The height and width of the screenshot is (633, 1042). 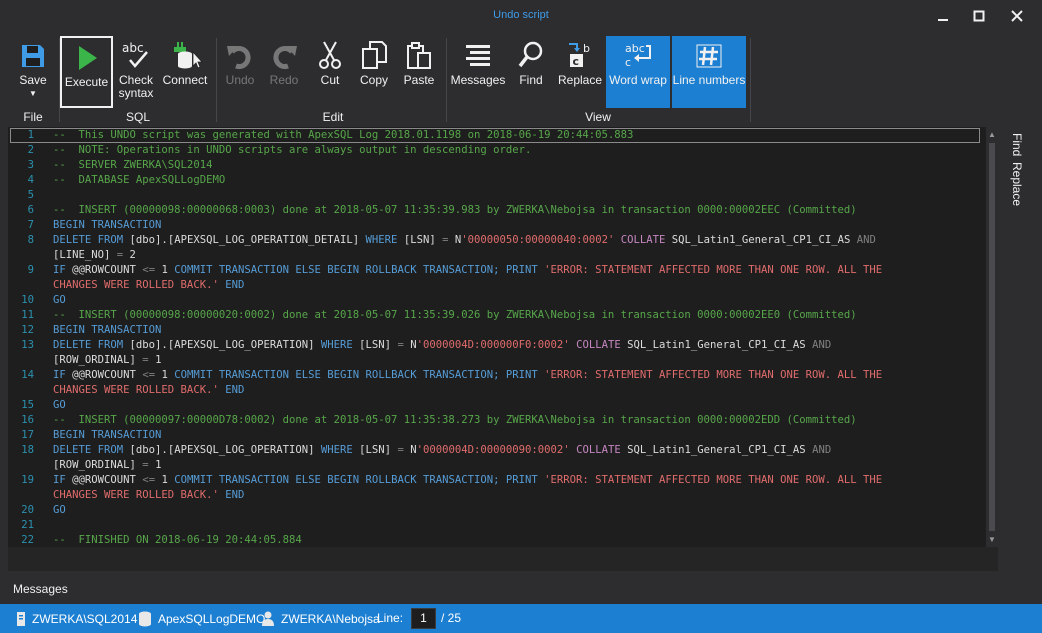 I want to click on save-button: Save ▼, so click(x=33, y=72).